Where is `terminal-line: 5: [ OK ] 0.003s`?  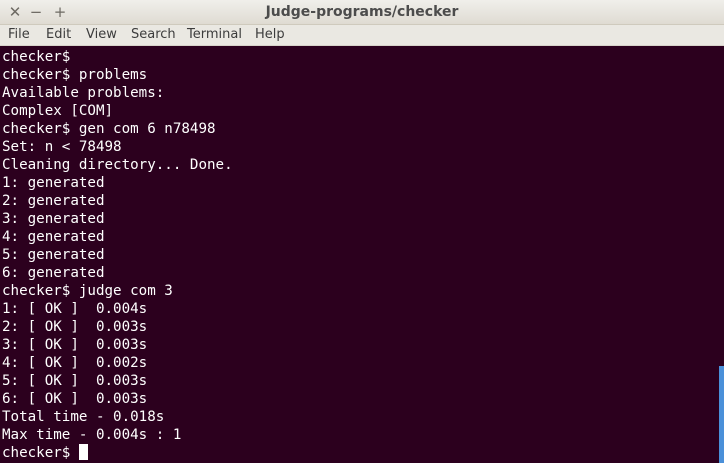 terminal-line: 5: [ OK ] 0.003s is located at coordinates (75, 381).